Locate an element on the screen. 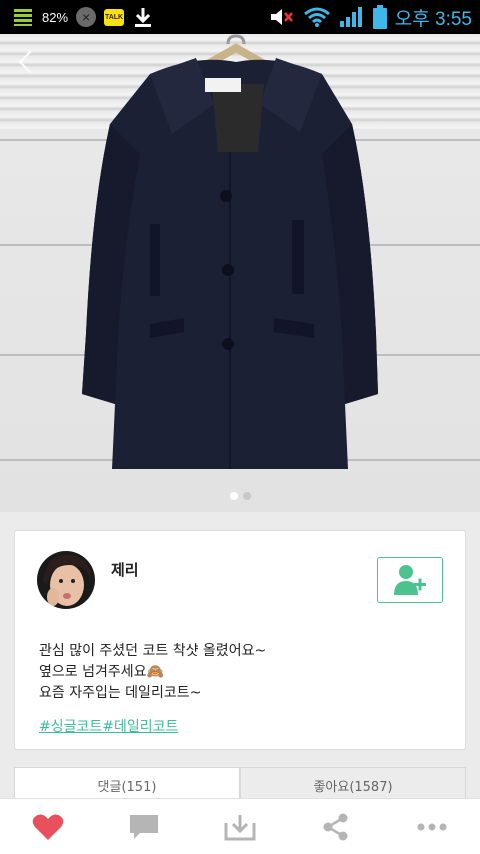 This screenshot has width=480, height=854. battery-percent: 82% is located at coordinates (55, 17).